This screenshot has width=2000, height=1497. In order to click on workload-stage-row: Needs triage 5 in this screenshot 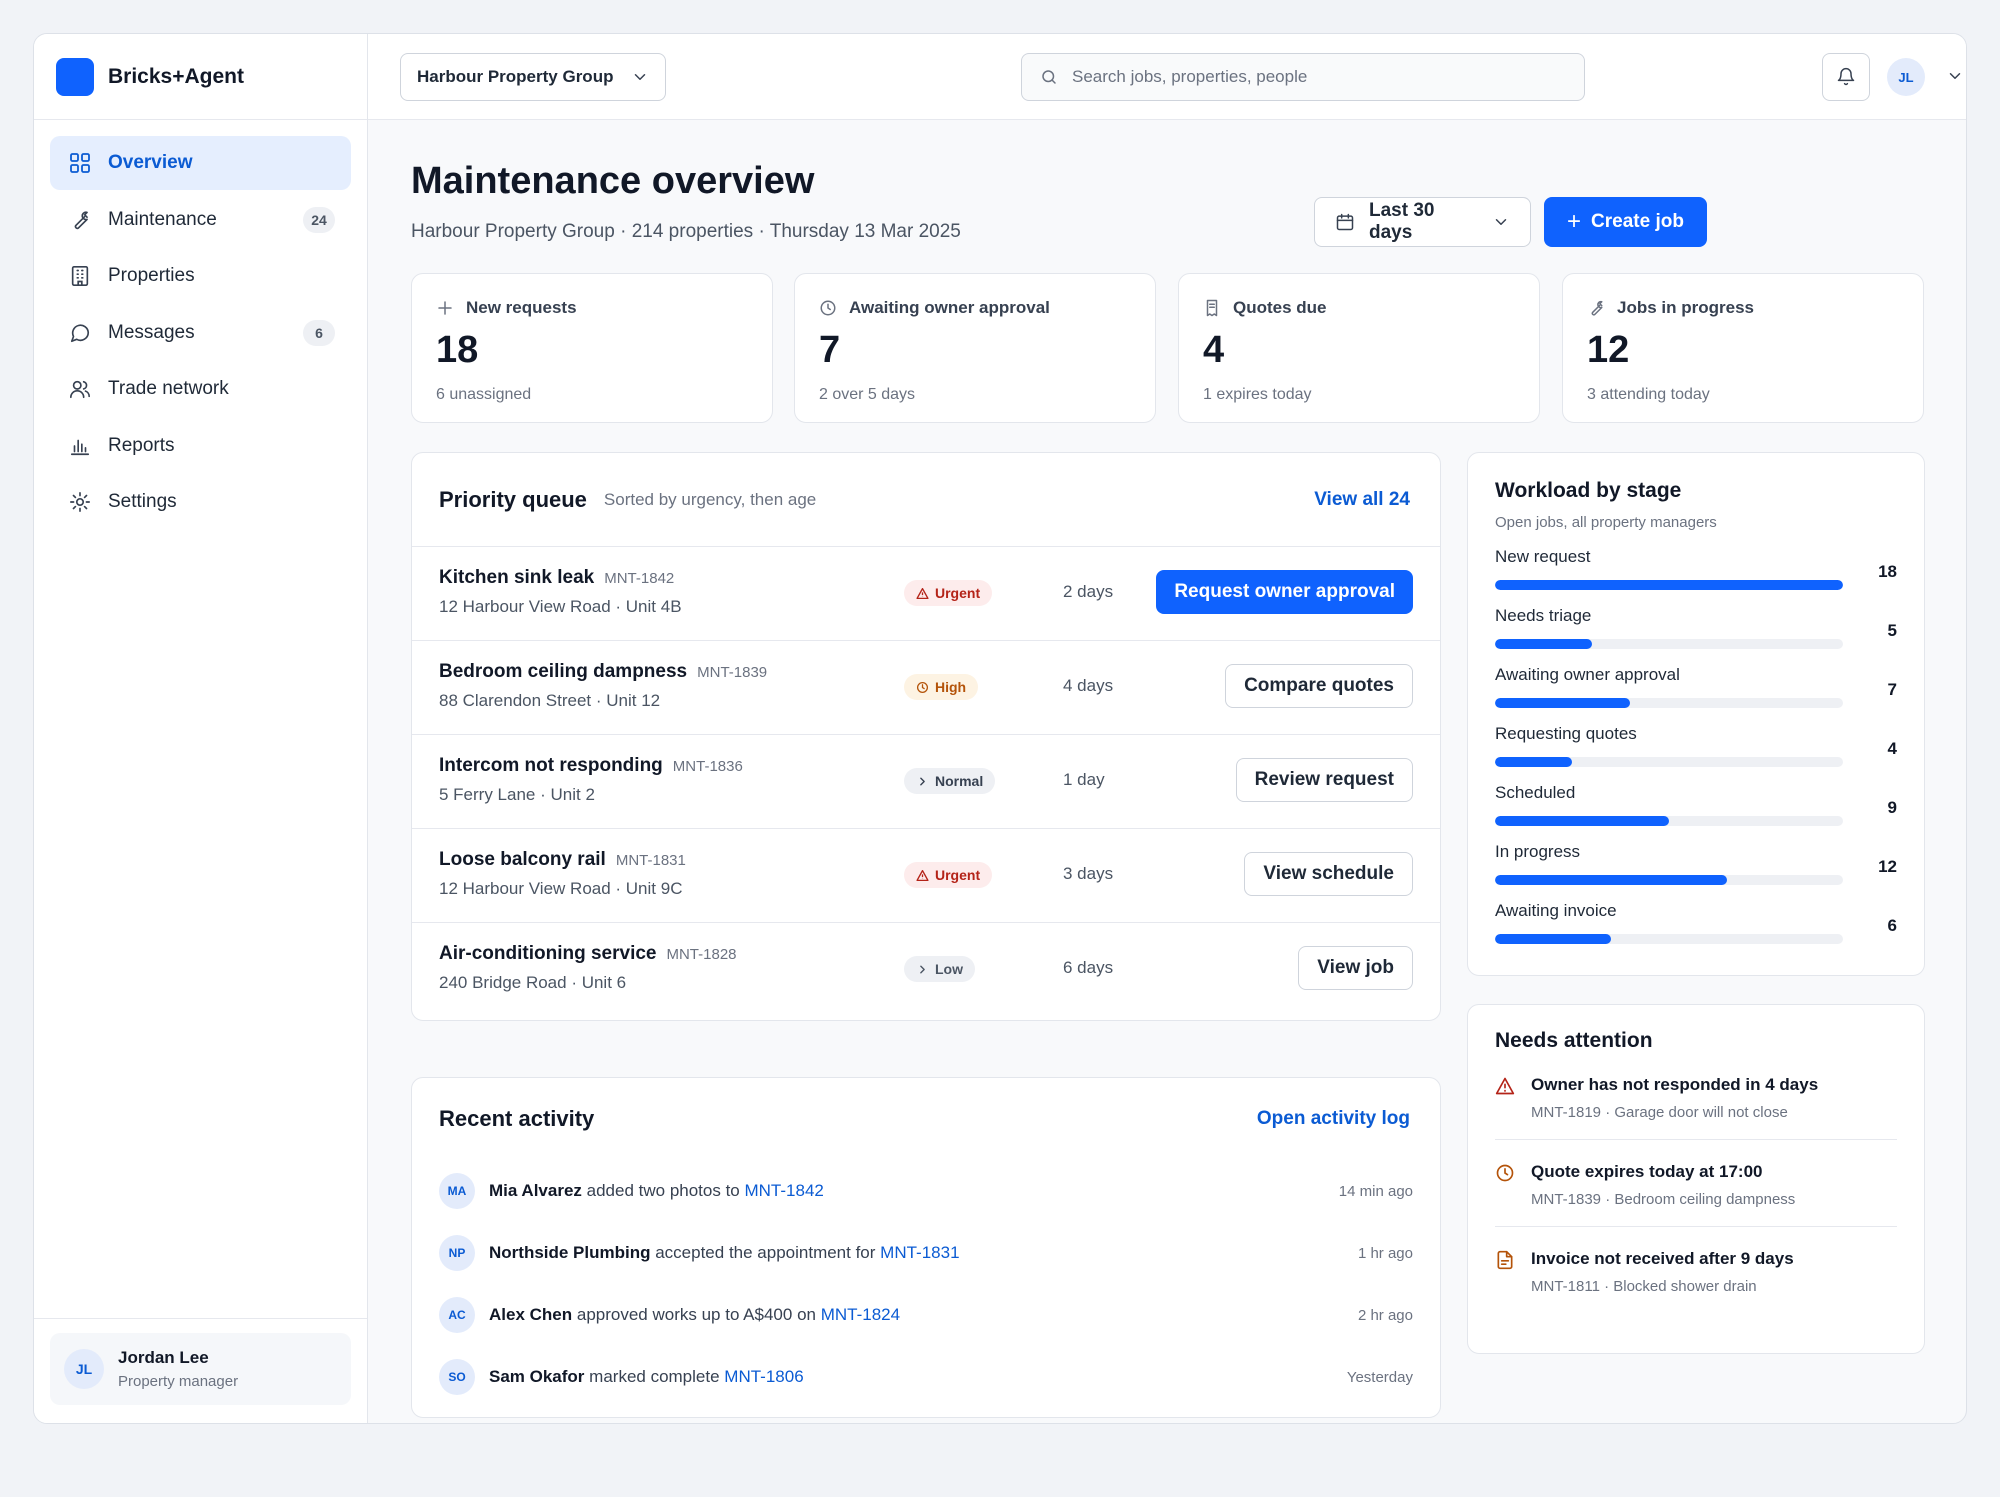, I will do `click(1696, 625)`.